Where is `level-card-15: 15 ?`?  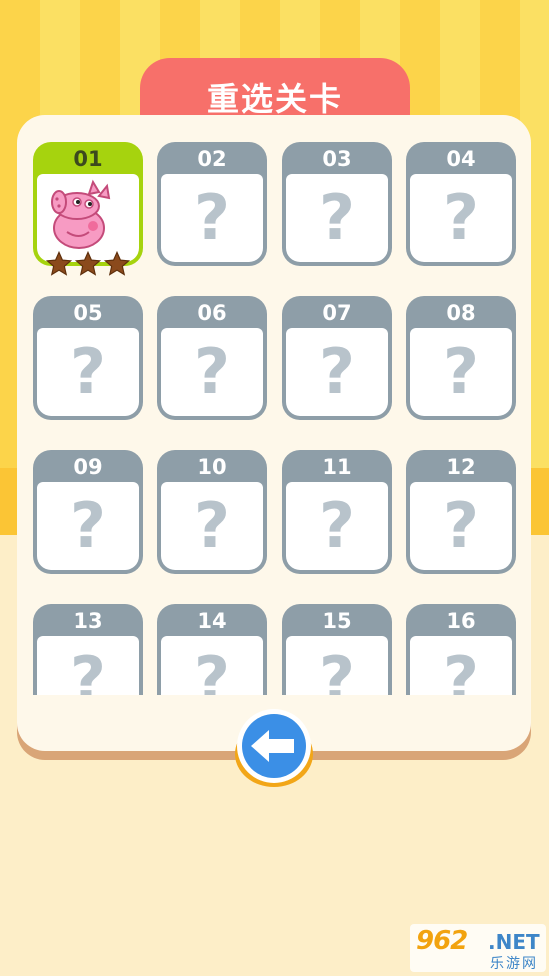
level-card-15: 15 ? is located at coordinates (337, 649).